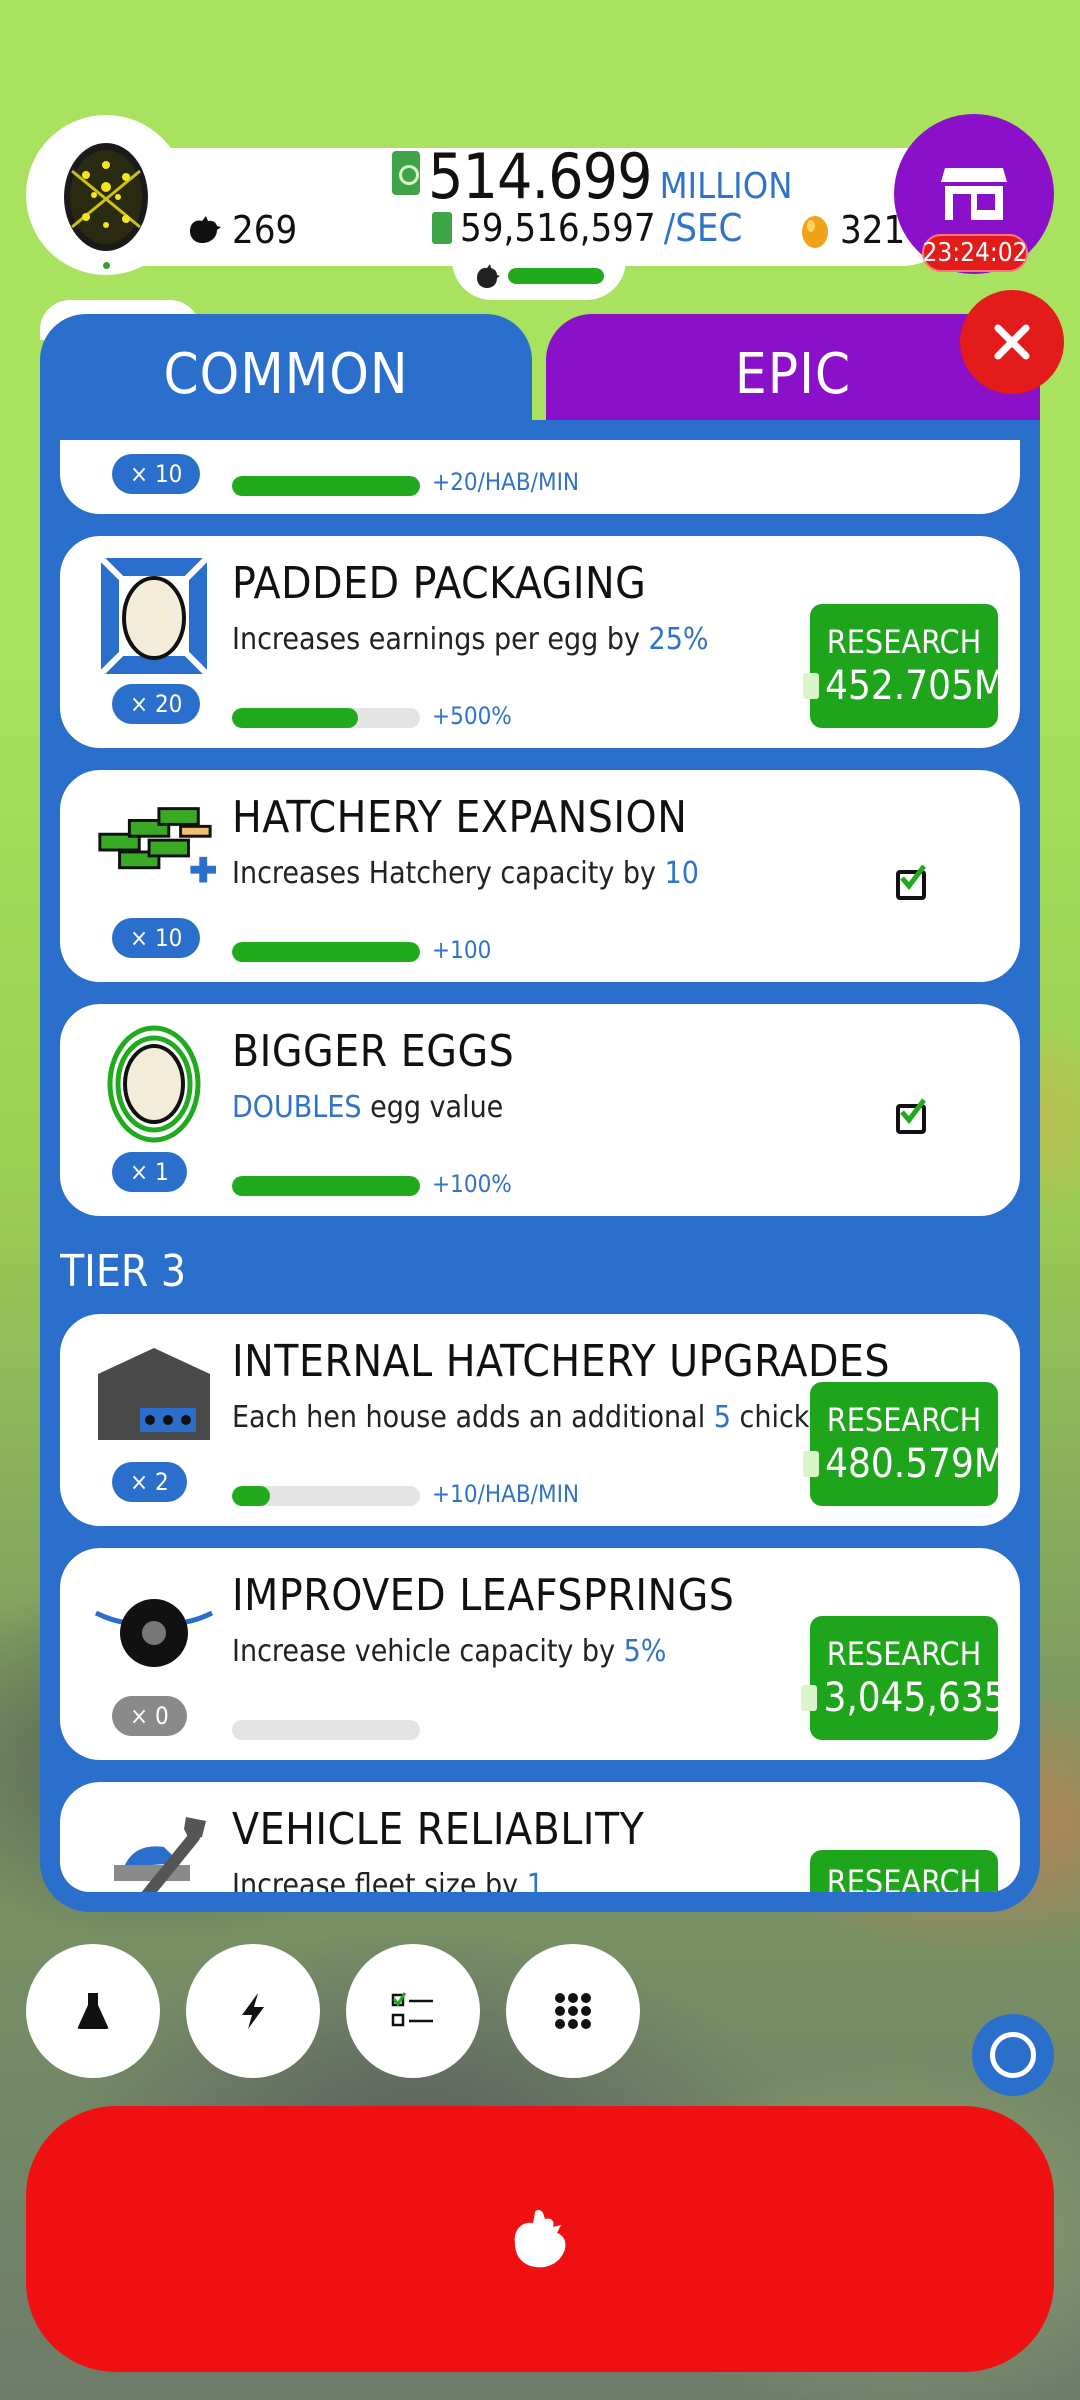 The width and height of the screenshot is (1080, 2400). I want to click on research-cost: 452.705M, so click(904, 686).